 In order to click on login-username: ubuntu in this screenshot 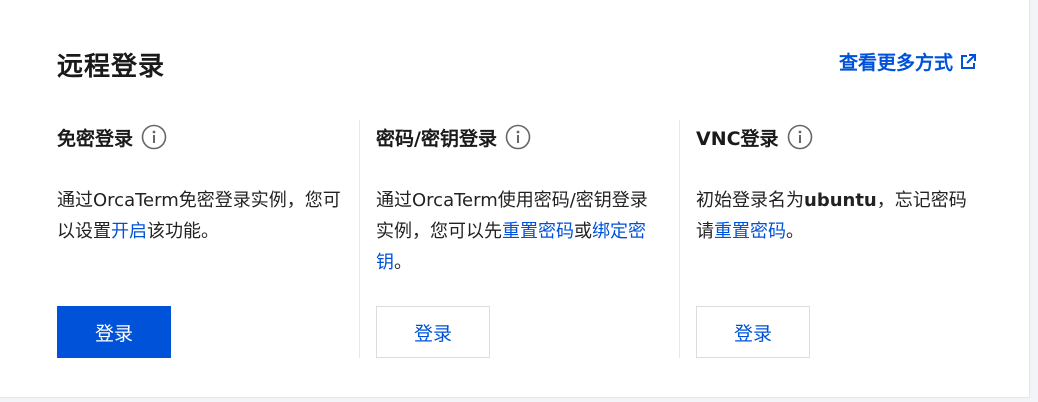, I will do `click(840, 200)`.